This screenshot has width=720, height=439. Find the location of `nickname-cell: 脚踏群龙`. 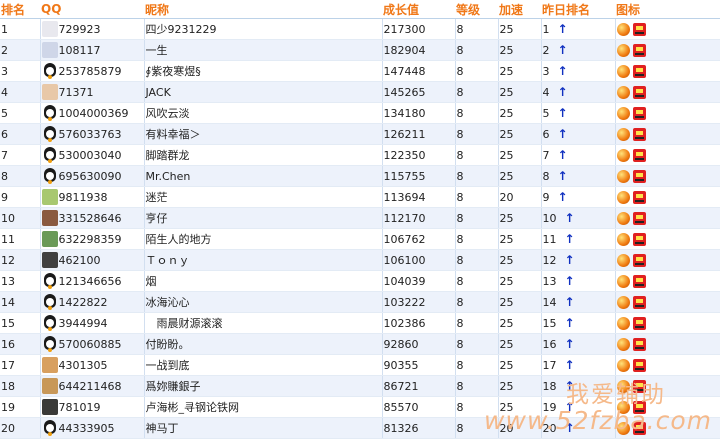

nickname-cell: 脚踏群龙 is located at coordinates (263, 155).